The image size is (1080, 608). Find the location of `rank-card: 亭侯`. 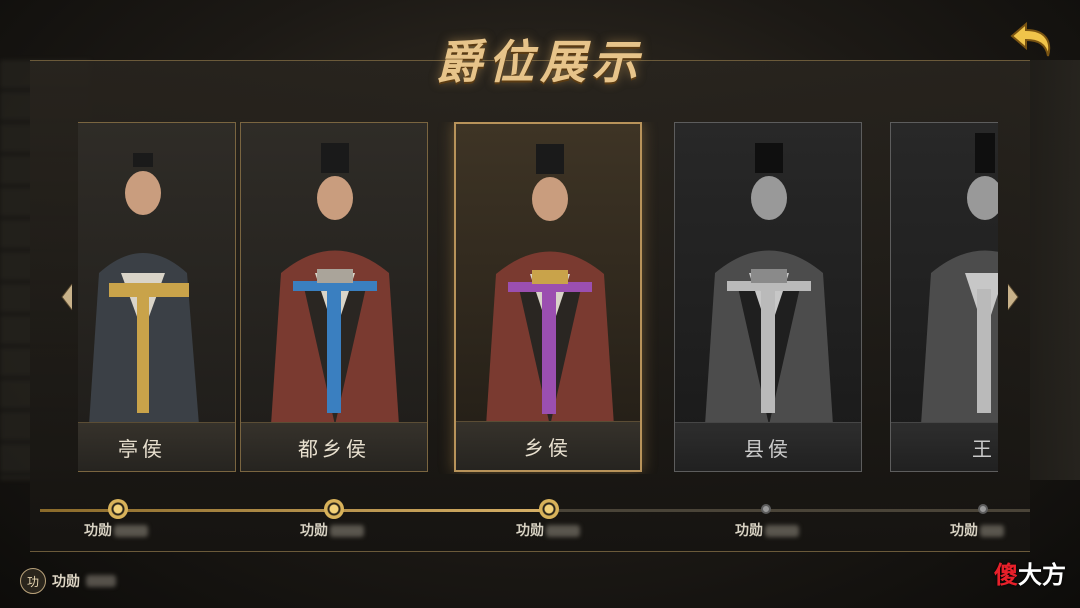

rank-card: 亭侯 is located at coordinates (157, 297).